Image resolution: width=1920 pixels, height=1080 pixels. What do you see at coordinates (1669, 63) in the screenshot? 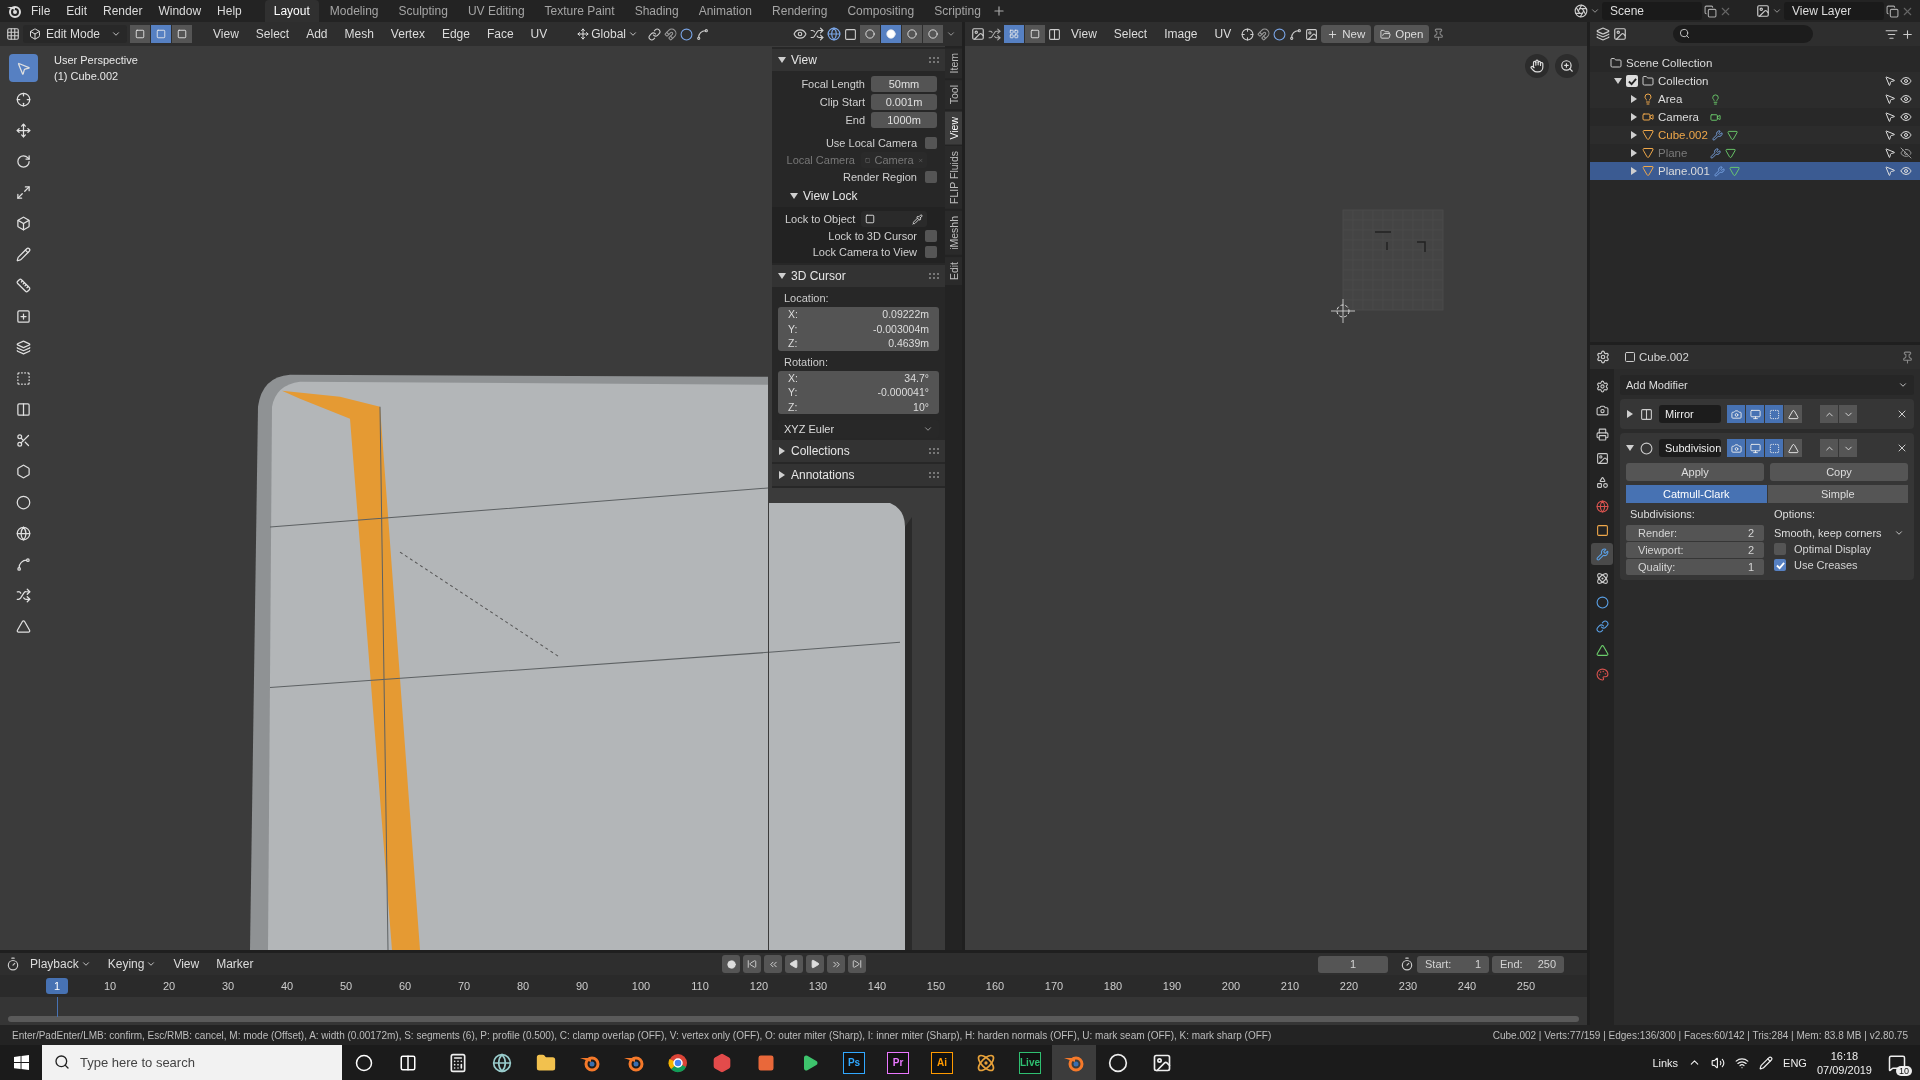
I see `collection-name: Scene Collection` at bounding box center [1669, 63].